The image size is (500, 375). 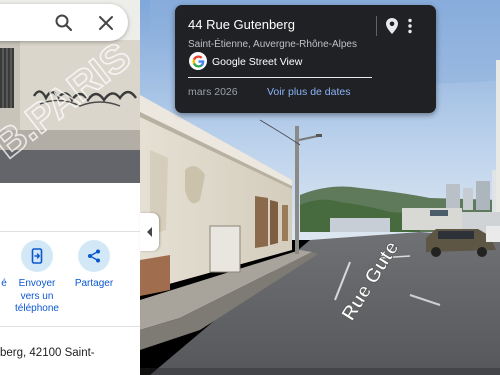 I want to click on address-text: berg, 42100 Saint-, so click(x=47, y=353).